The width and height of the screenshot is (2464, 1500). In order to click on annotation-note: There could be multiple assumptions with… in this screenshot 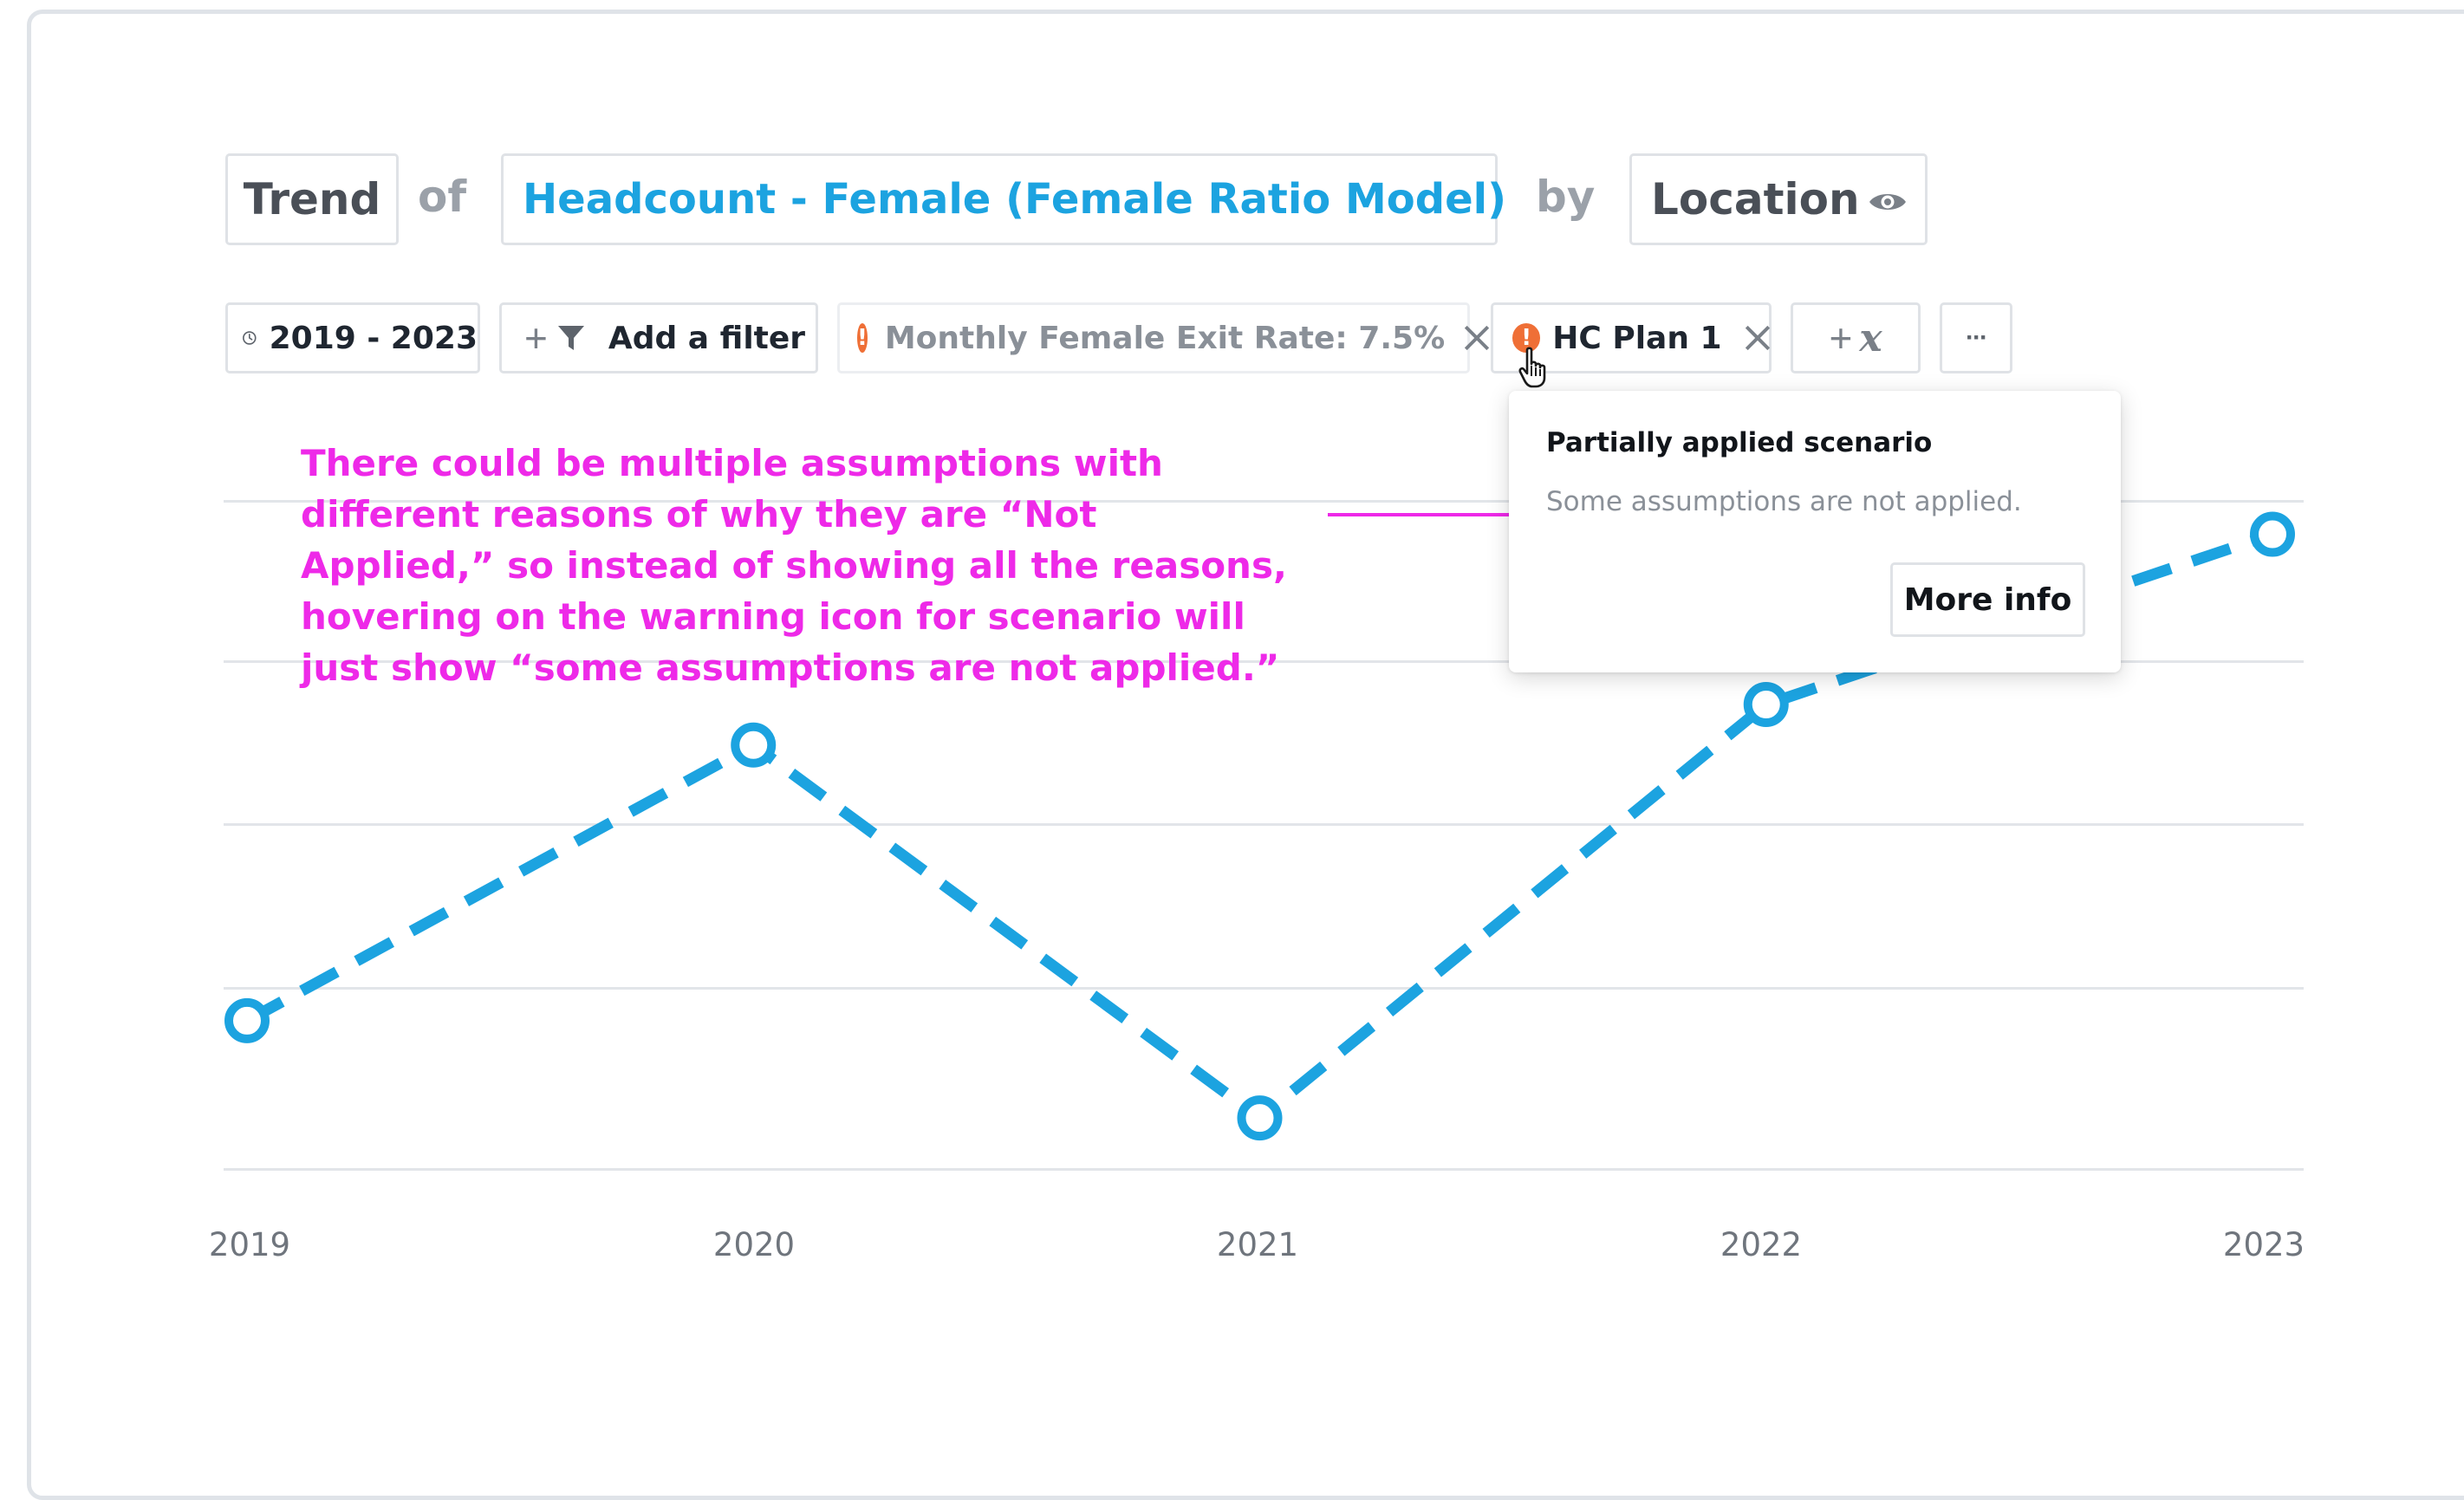, I will do `click(794, 565)`.